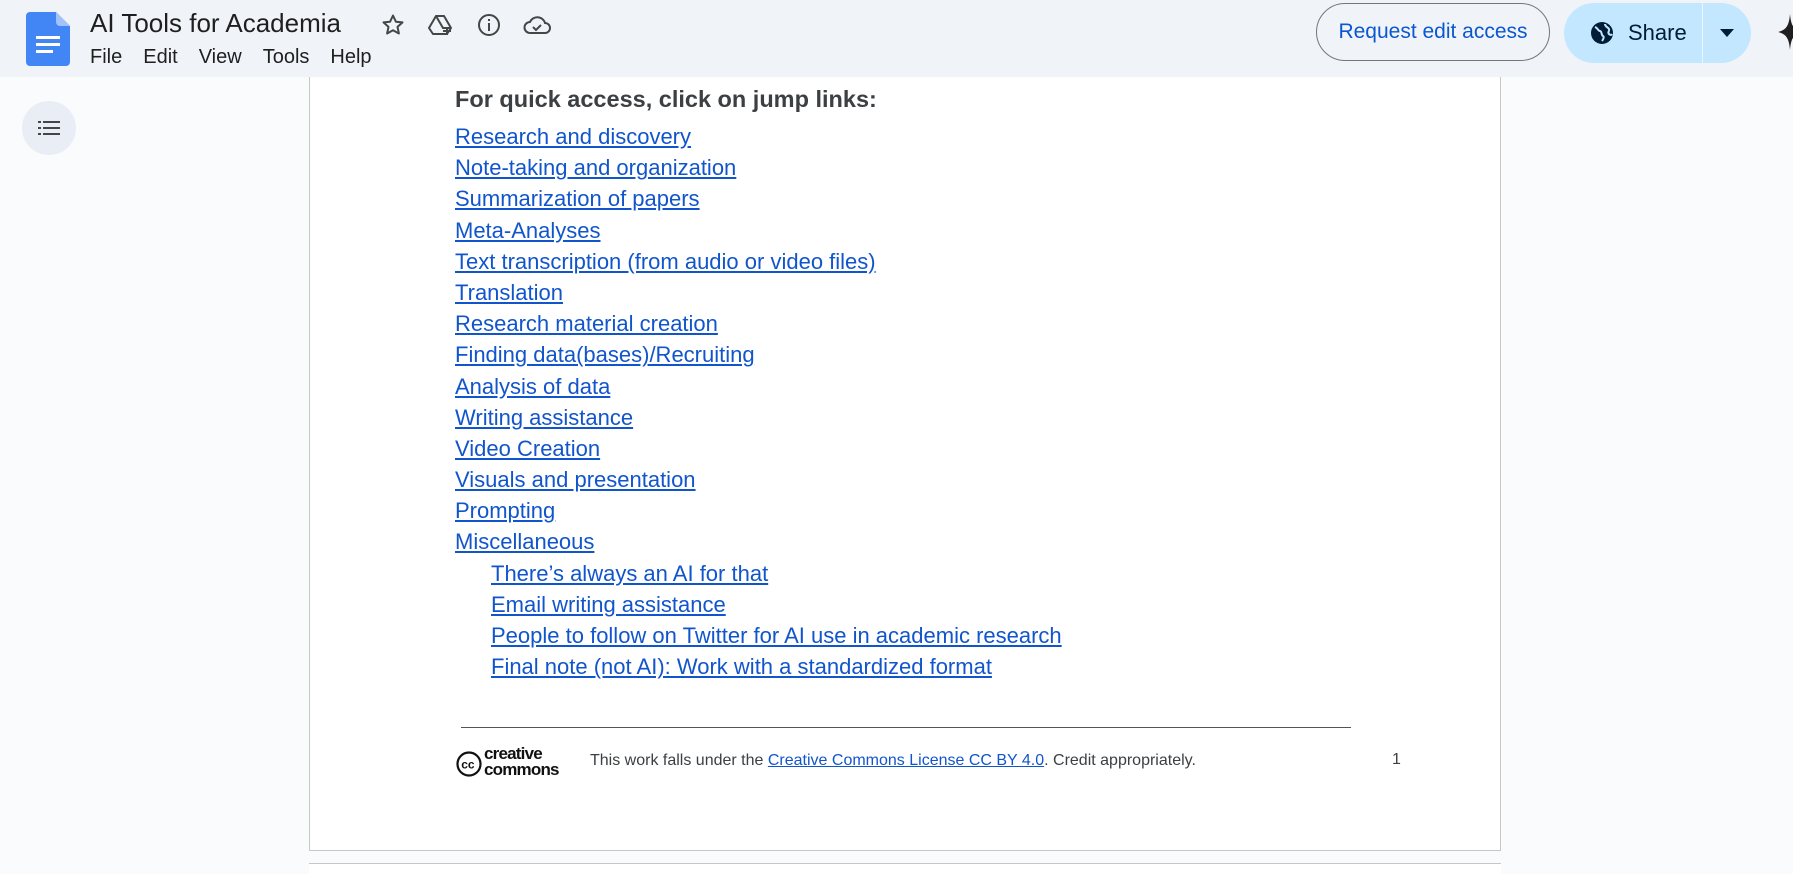 The image size is (1793, 874). Describe the element at coordinates (906, 760) in the screenshot. I see `license-link: Creative Commons License CC BY 4.0` at that location.